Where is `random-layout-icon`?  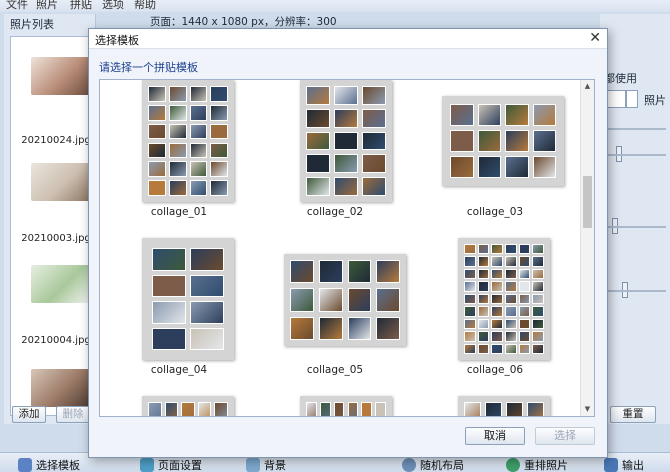
random-layout-icon is located at coordinates (409, 464).